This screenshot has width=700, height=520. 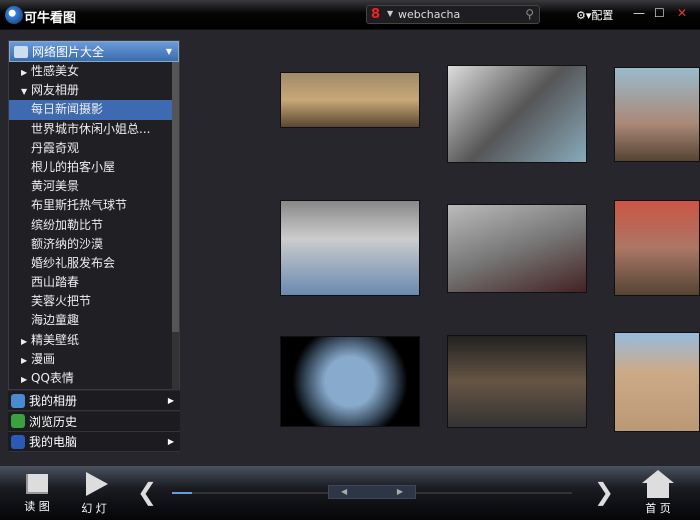 I want to click on tree-item-label: 芙蓉火把节, so click(x=61, y=301).